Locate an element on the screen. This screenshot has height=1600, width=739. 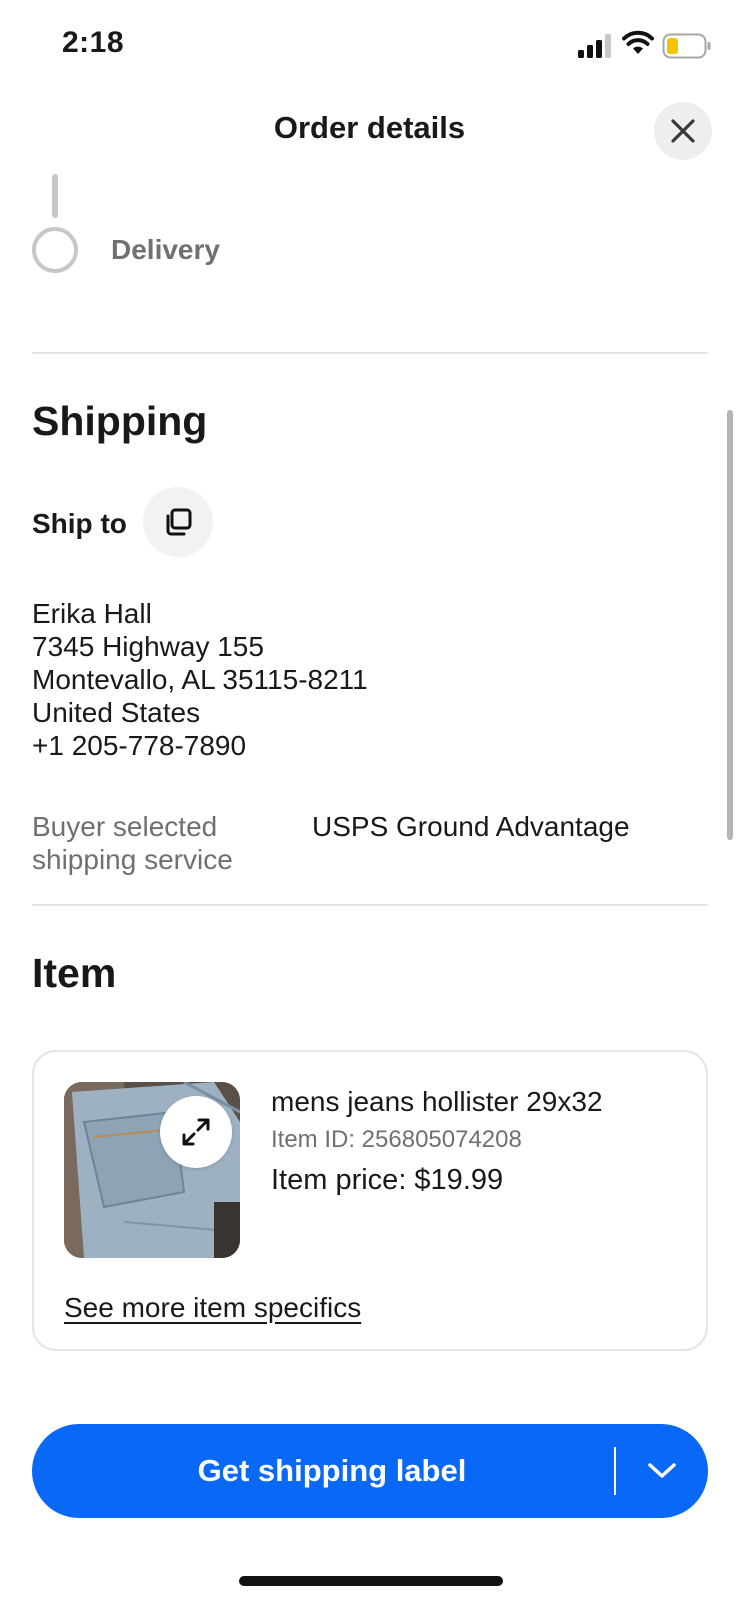
item-id: Item ID: 256805074208 is located at coordinates (396, 1139).